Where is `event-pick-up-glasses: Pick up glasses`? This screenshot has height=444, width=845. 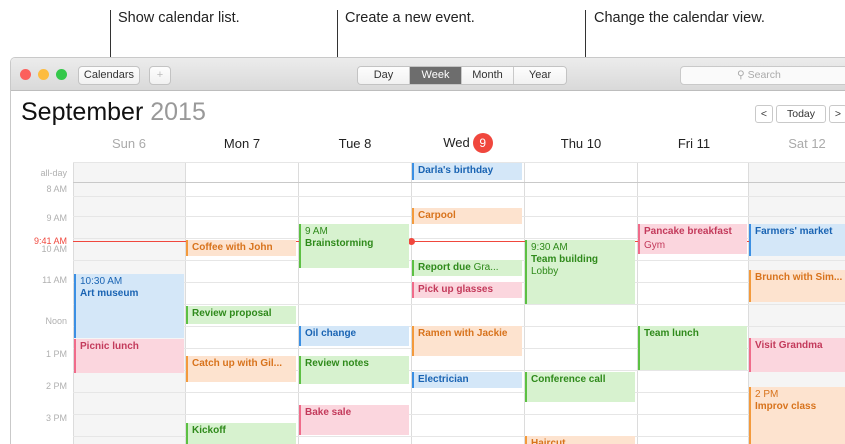
event-pick-up-glasses: Pick up glasses is located at coordinates (467, 290).